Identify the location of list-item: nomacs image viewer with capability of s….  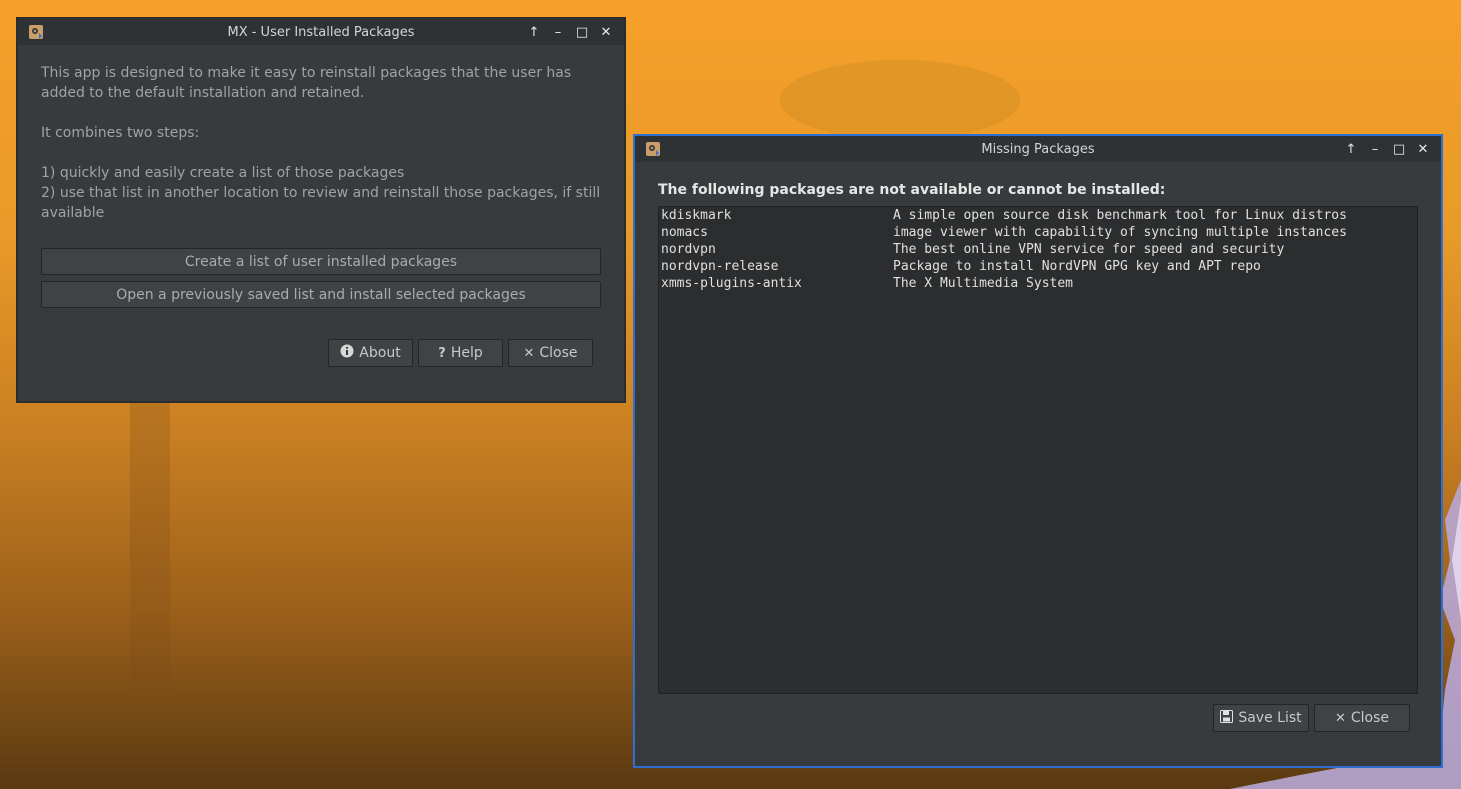
(1038, 232).